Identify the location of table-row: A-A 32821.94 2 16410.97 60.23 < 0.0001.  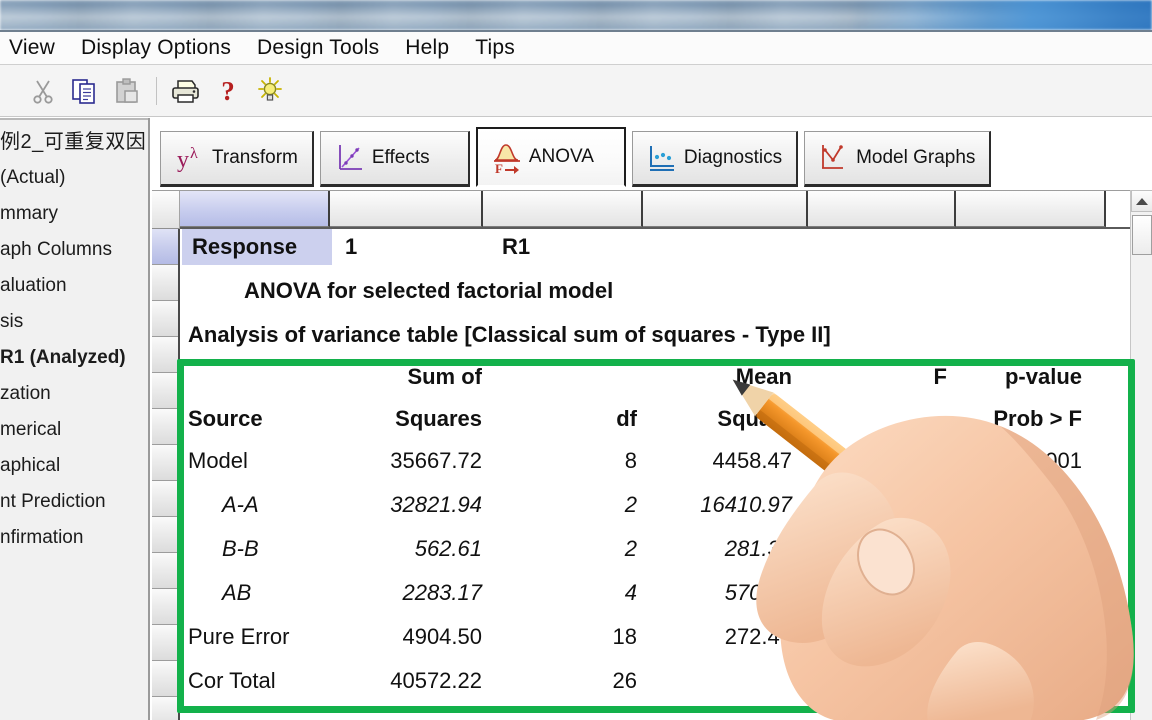
(652, 505).